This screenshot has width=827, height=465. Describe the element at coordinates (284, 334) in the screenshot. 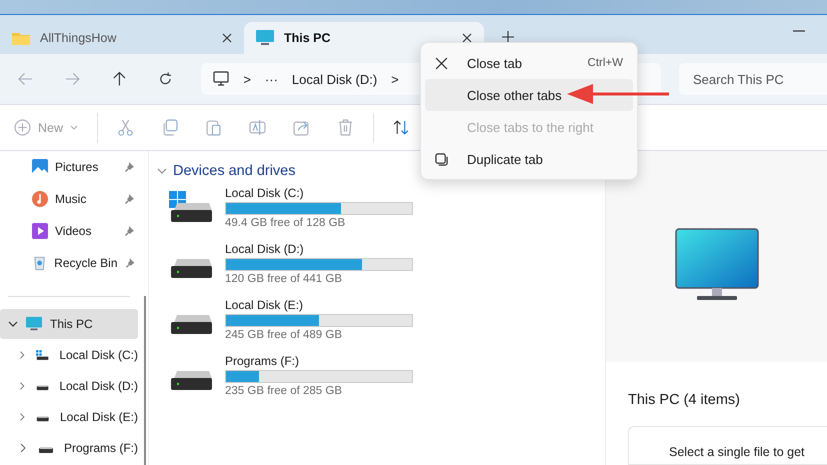

I see `free-space-text: 245 GB free of 489 GB` at that location.